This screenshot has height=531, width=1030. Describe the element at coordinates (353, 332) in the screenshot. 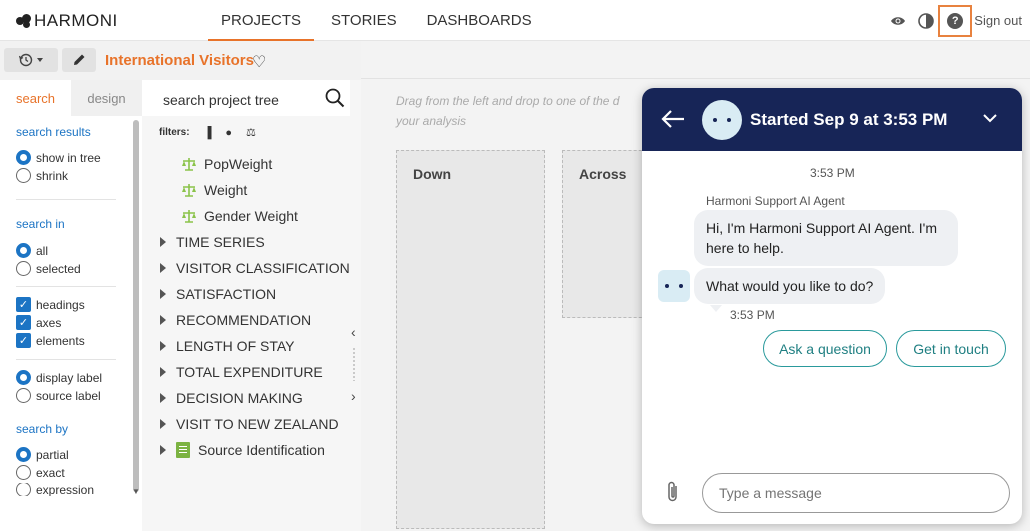

I see `collapse-left-icon: ‹` at that location.